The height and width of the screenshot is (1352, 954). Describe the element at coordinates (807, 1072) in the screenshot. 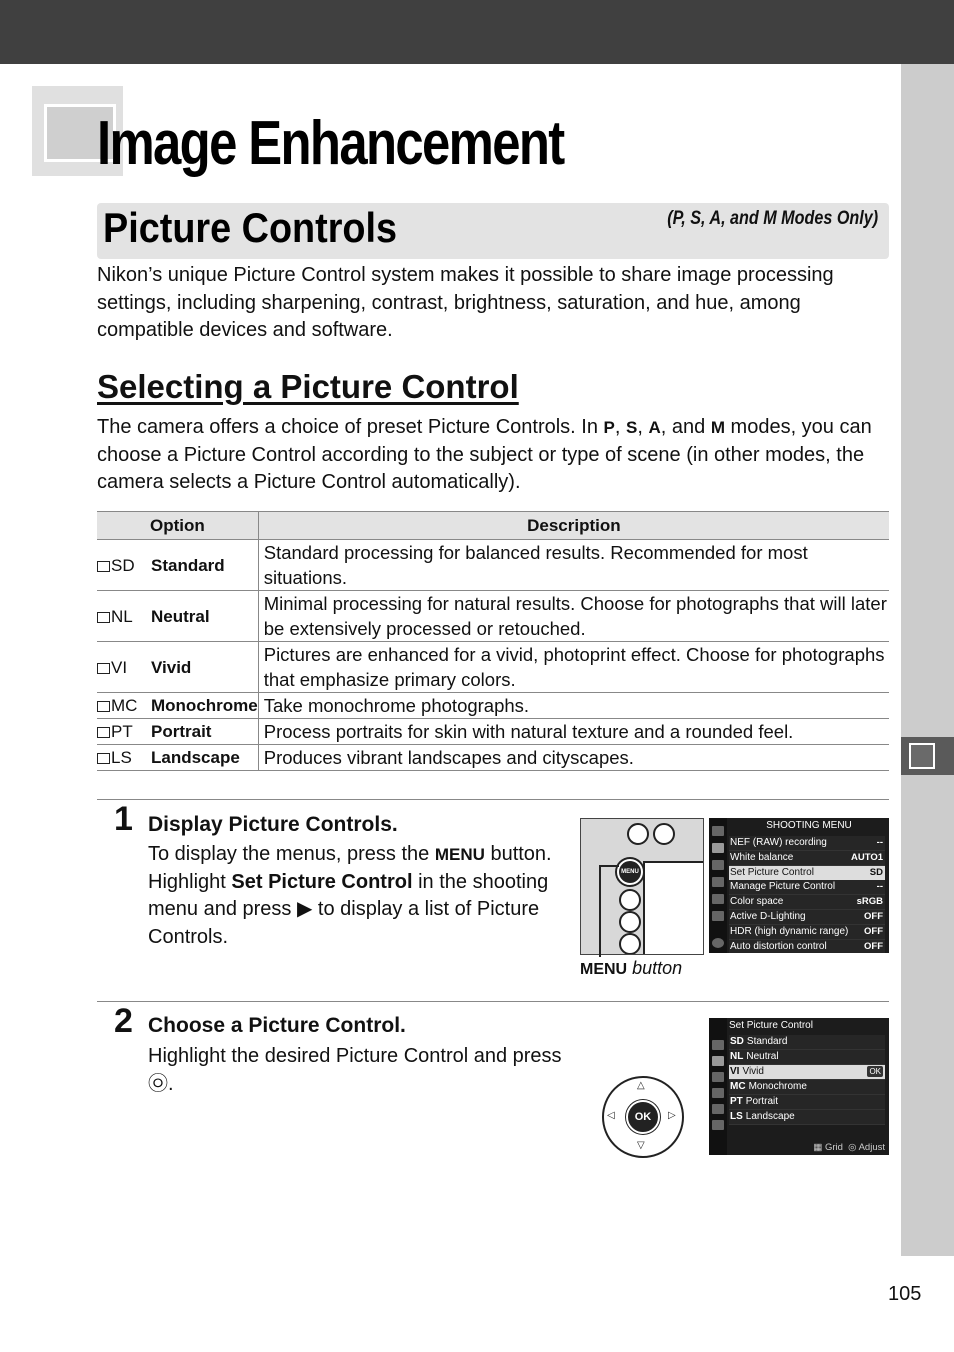

I see `picture-control-item: VI Vivid OK` at that location.